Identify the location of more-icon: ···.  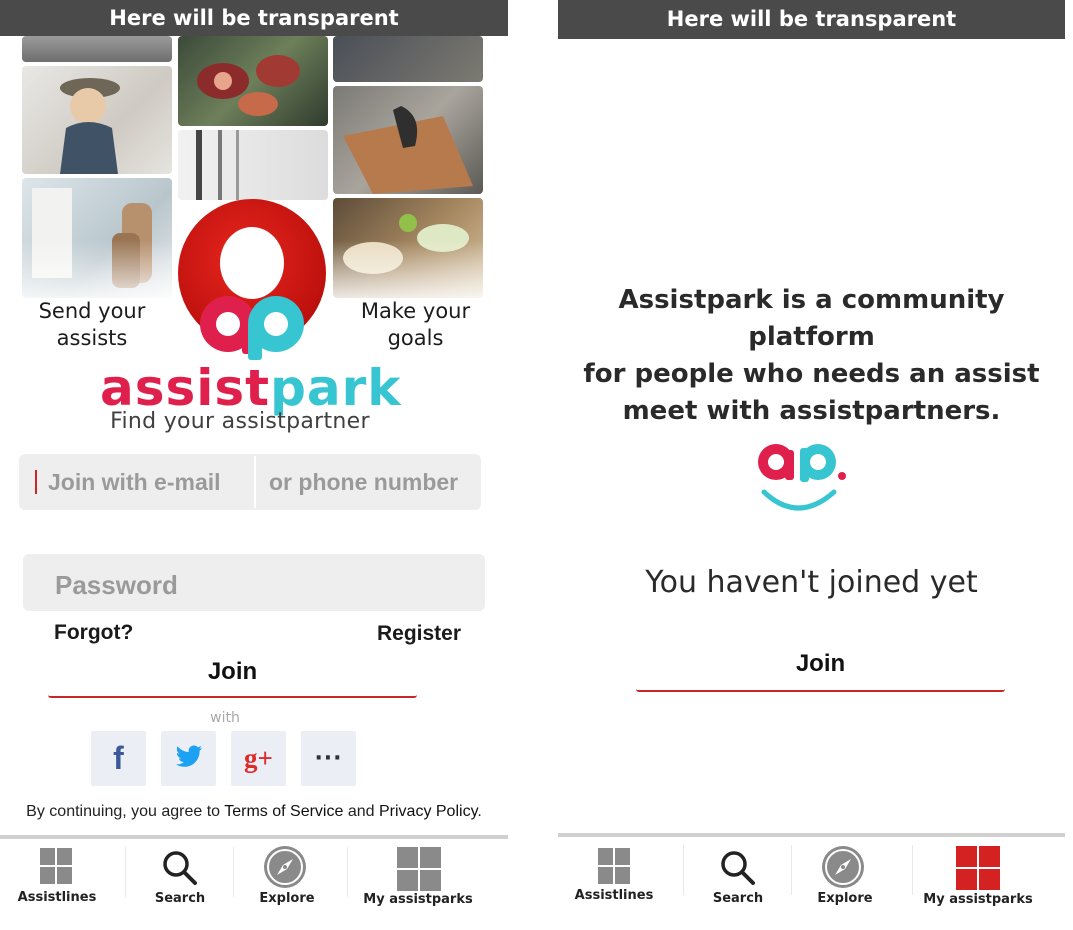
(328, 758).